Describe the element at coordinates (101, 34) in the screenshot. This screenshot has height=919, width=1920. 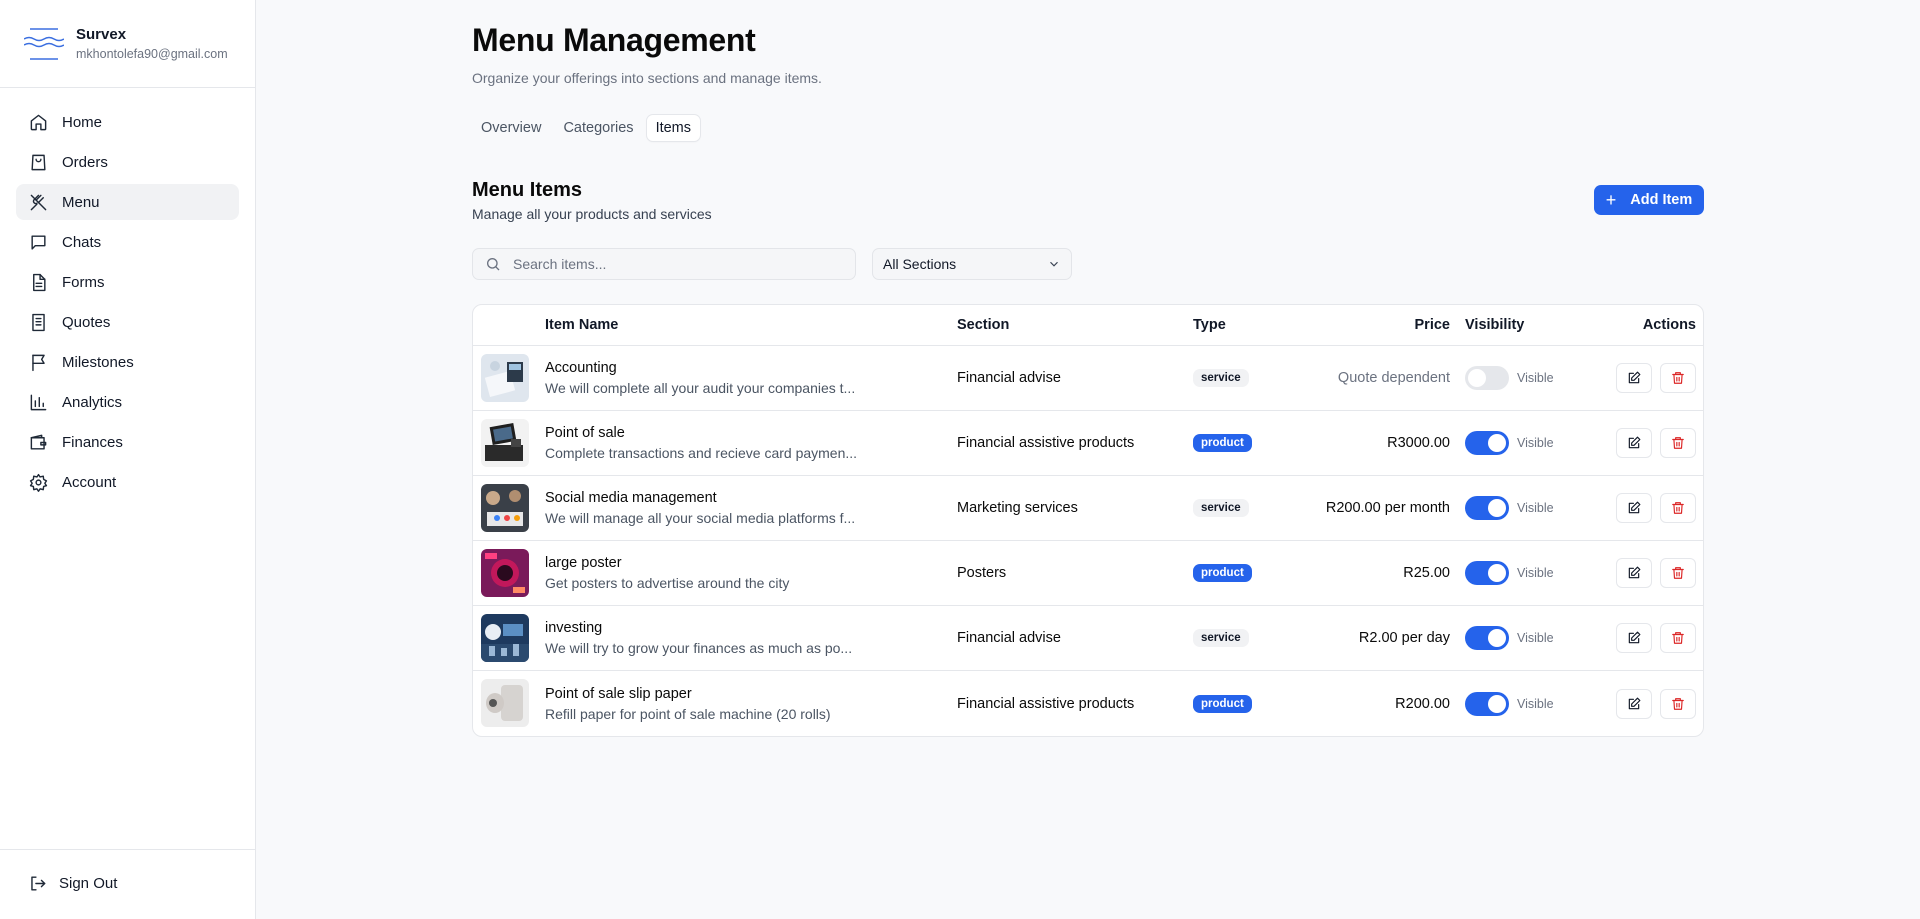
I see `brand-name: Survex` at that location.